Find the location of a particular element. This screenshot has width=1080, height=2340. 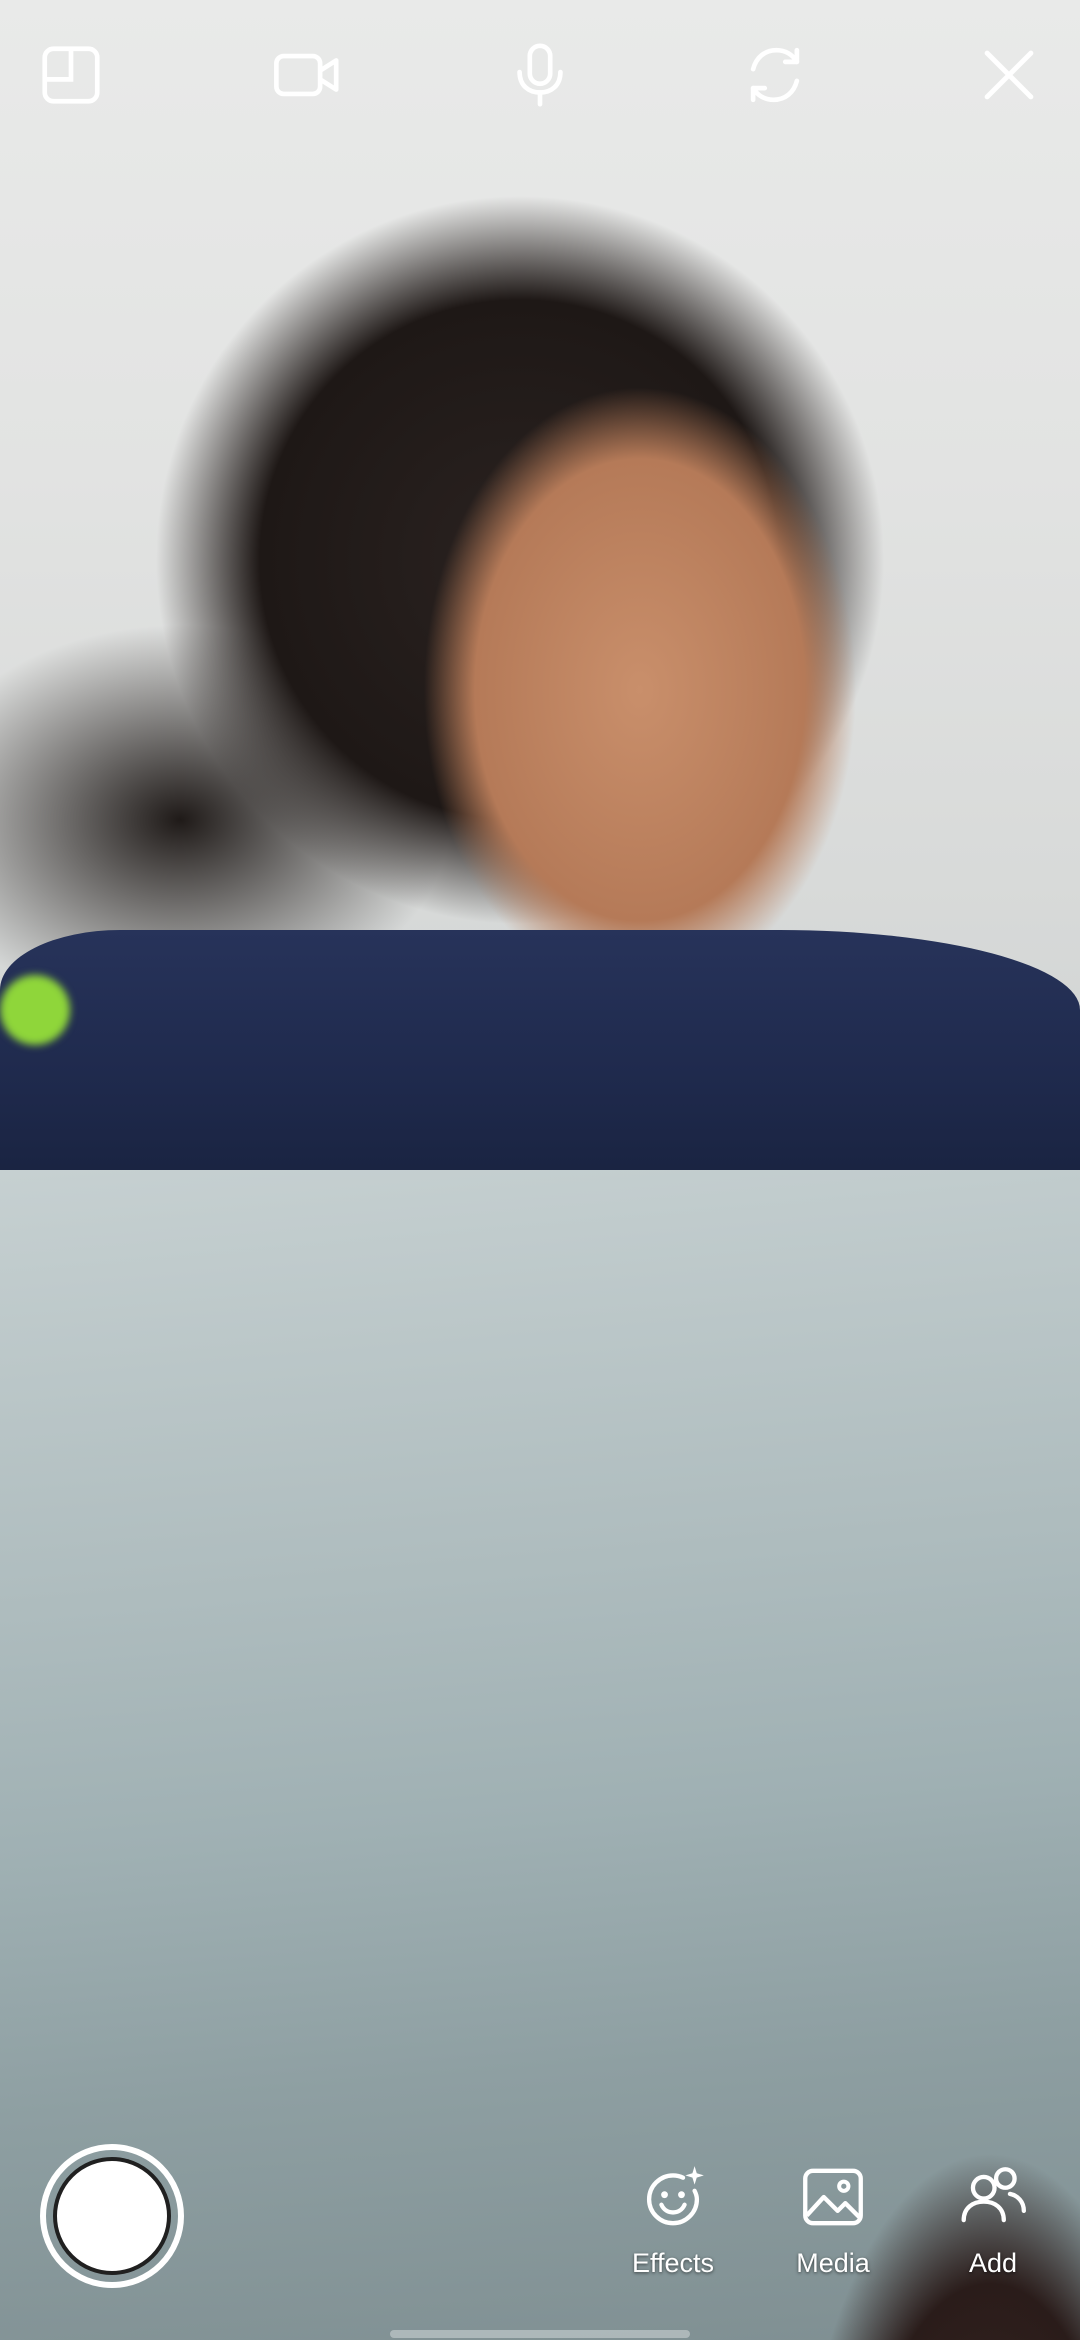

add-people-icon is located at coordinates (993, 2195).